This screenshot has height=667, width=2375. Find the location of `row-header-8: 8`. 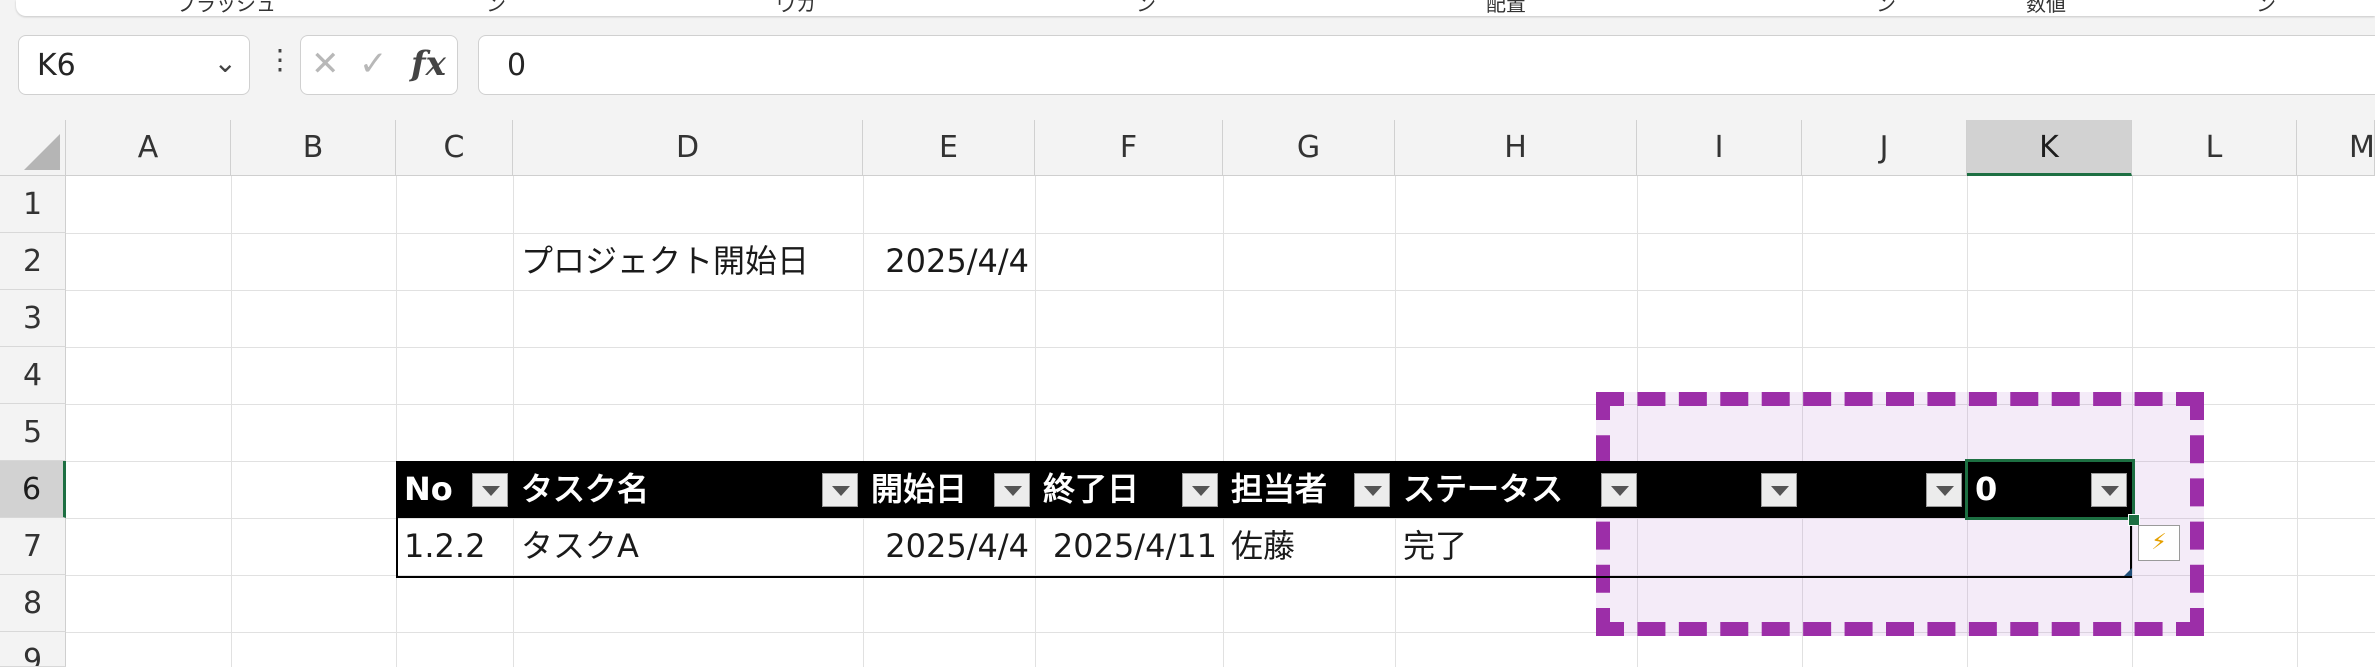

row-header-8: 8 is located at coordinates (33, 603).